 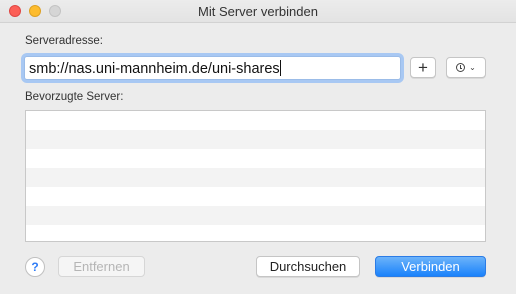 What do you see at coordinates (154, 69) in the screenshot?
I see `server-address-value: smb://nas.uni-mannheim.de/uni-shares` at bounding box center [154, 69].